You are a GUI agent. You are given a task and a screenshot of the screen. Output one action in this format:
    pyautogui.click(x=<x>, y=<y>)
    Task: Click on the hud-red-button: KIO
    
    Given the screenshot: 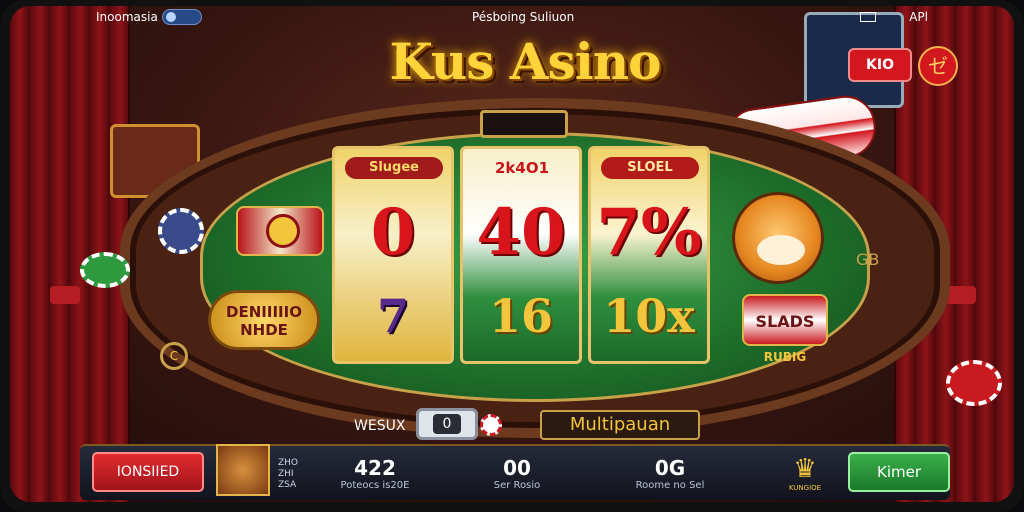 What is the action you would take?
    pyautogui.click(x=880, y=65)
    